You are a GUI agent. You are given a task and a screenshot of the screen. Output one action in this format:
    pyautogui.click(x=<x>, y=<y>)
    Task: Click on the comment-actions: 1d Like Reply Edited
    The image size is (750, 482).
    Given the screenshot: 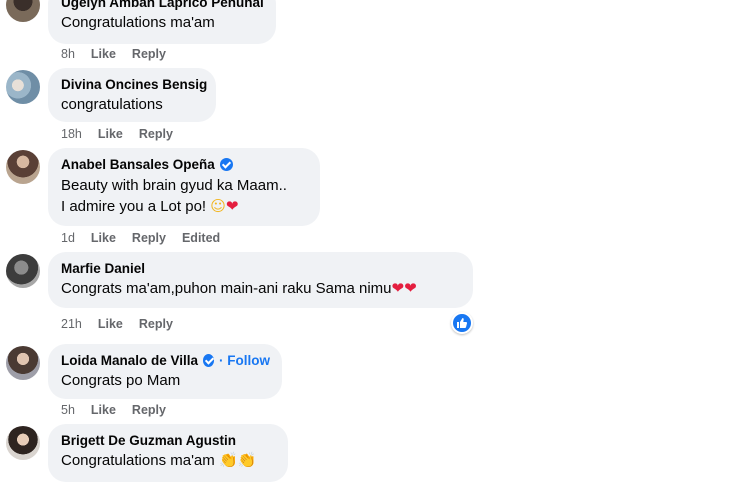 What is the action you would take?
    pyautogui.click(x=148, y=238)
    